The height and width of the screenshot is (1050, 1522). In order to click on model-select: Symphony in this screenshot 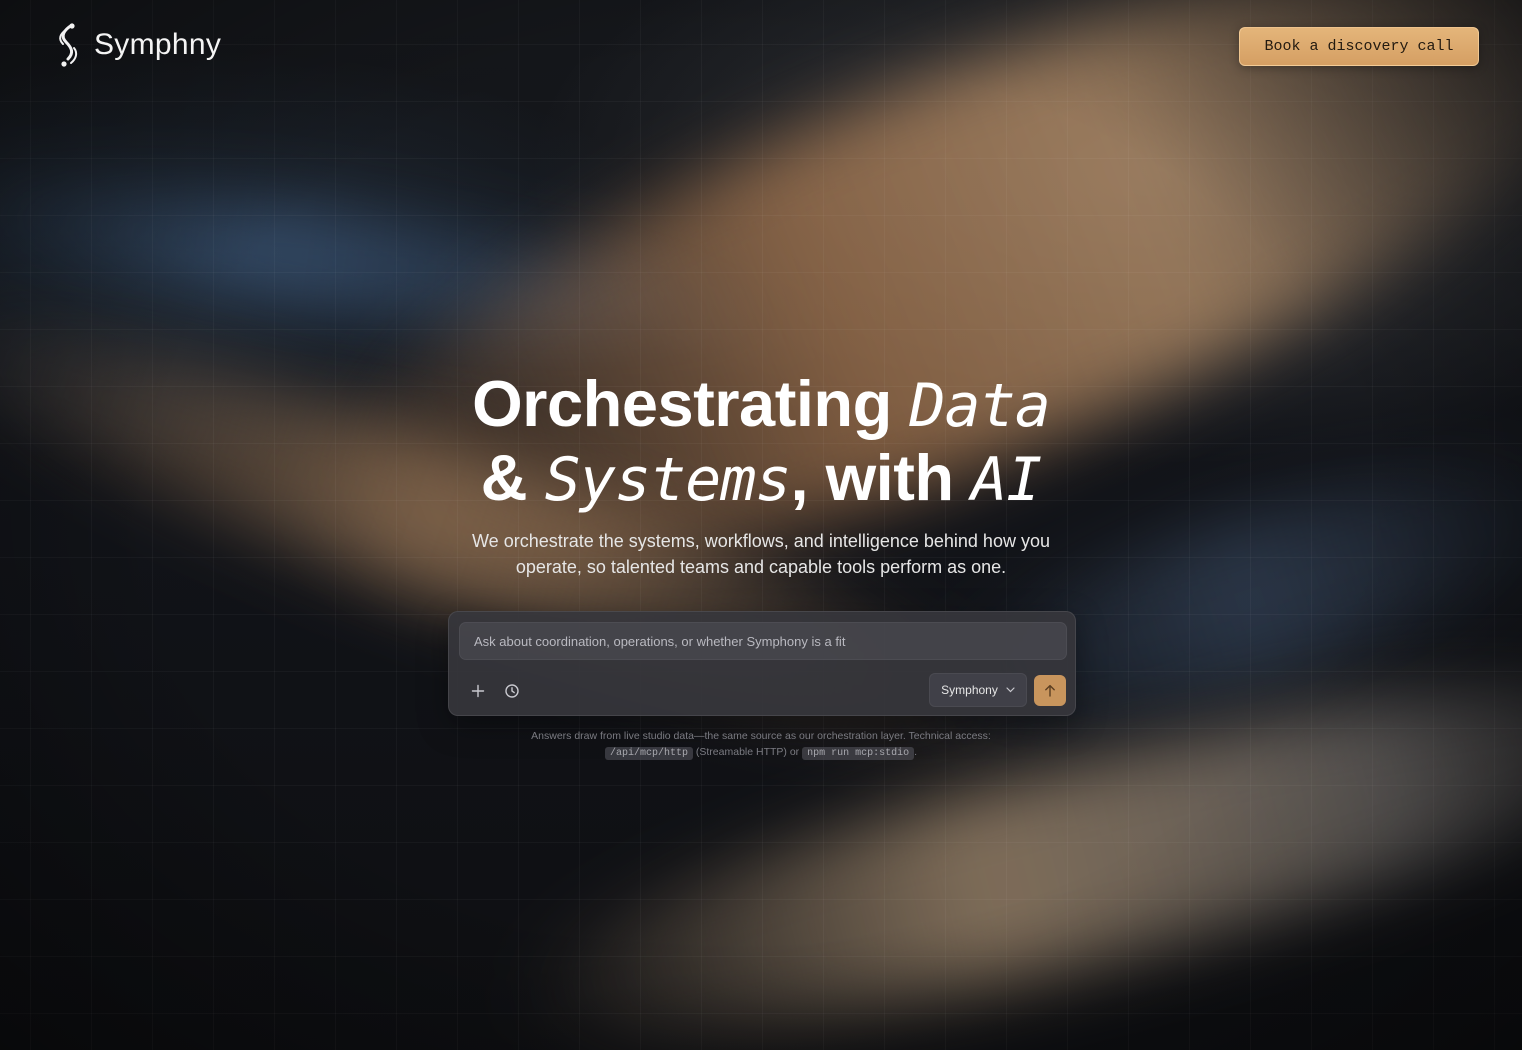, I will do `click(978, 690)`.